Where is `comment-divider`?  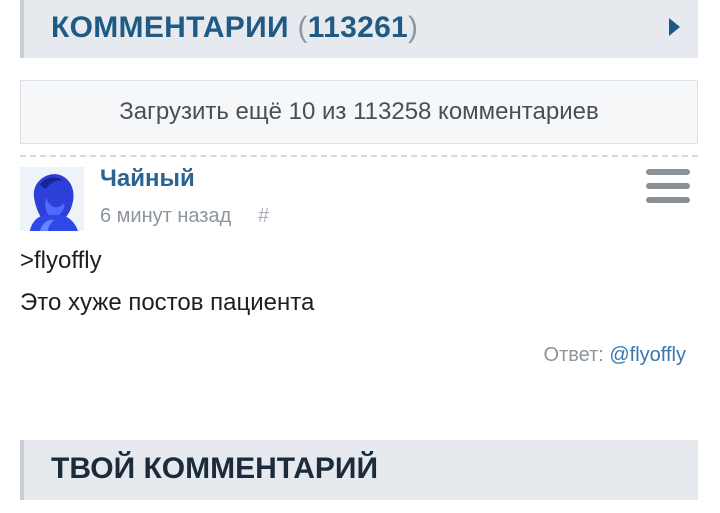
comment-divider is located at coordinates (359, 156).